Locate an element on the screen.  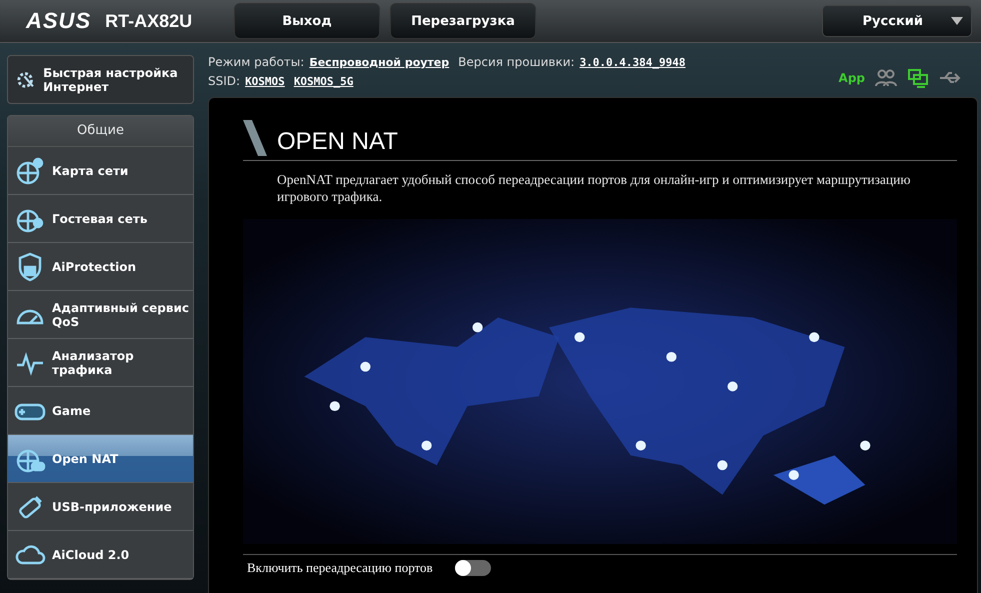
ssid-link: KOSMOS is located at coordinates (265, 81).